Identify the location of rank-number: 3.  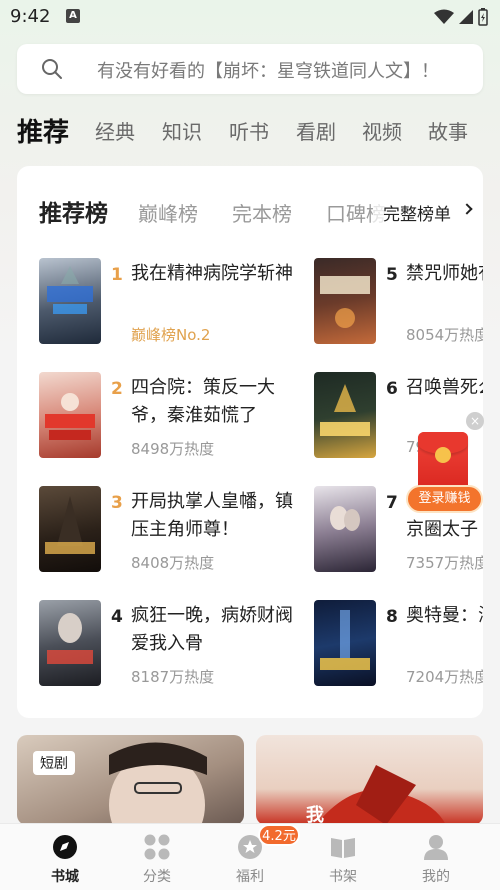
(117, 503).